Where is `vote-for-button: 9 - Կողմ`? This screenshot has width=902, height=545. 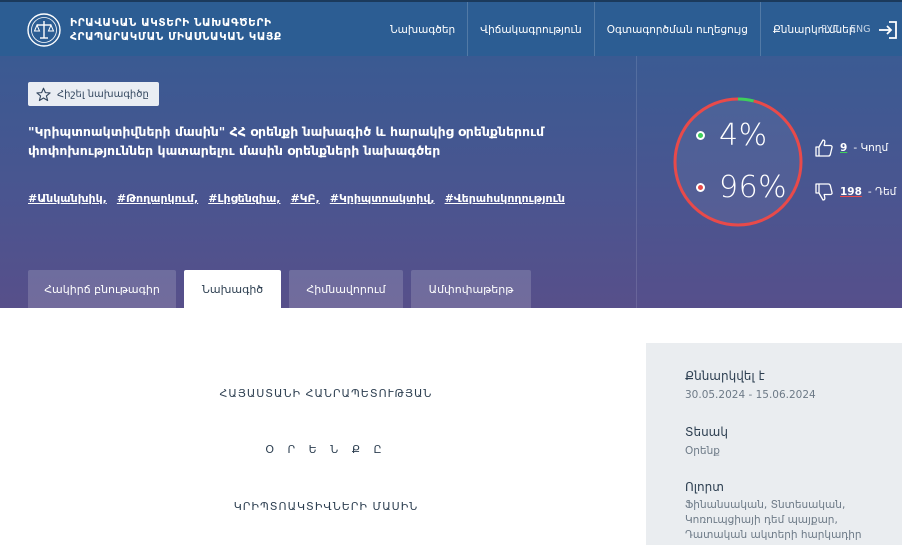 vote-for-button: 9 - Կողմ is located at coordinates (851, 148).